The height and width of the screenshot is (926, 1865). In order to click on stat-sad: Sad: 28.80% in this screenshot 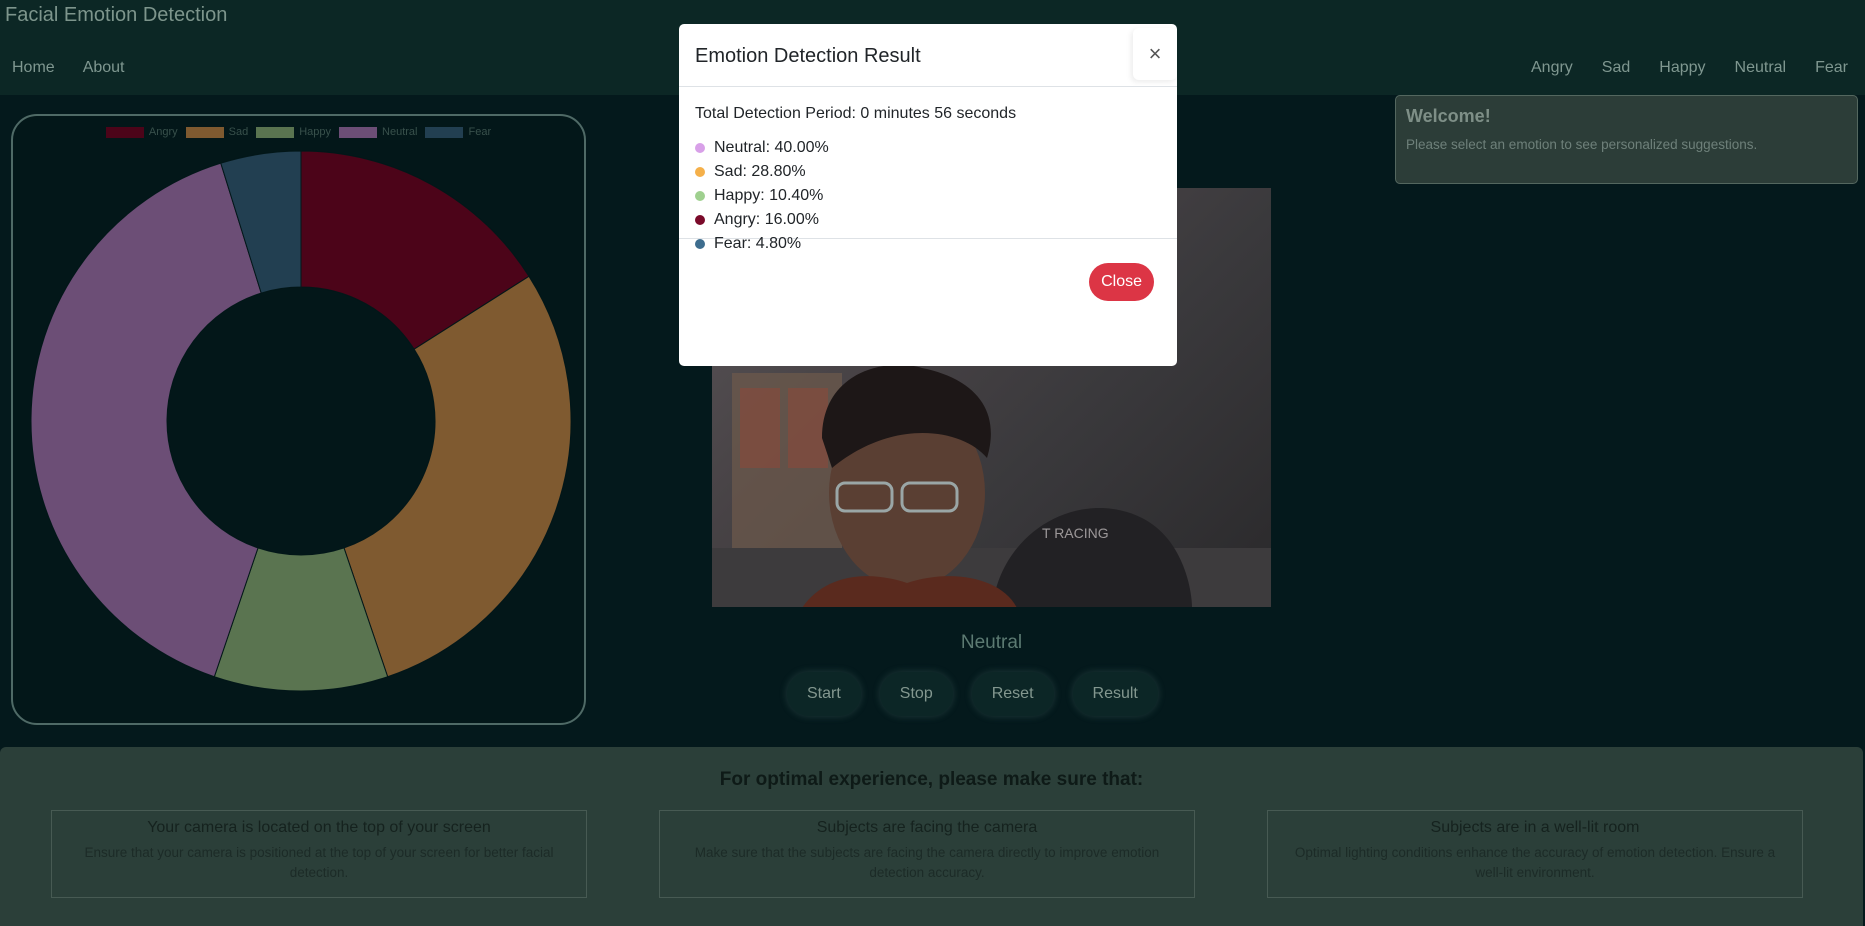, I will do `click(928, 172)`.